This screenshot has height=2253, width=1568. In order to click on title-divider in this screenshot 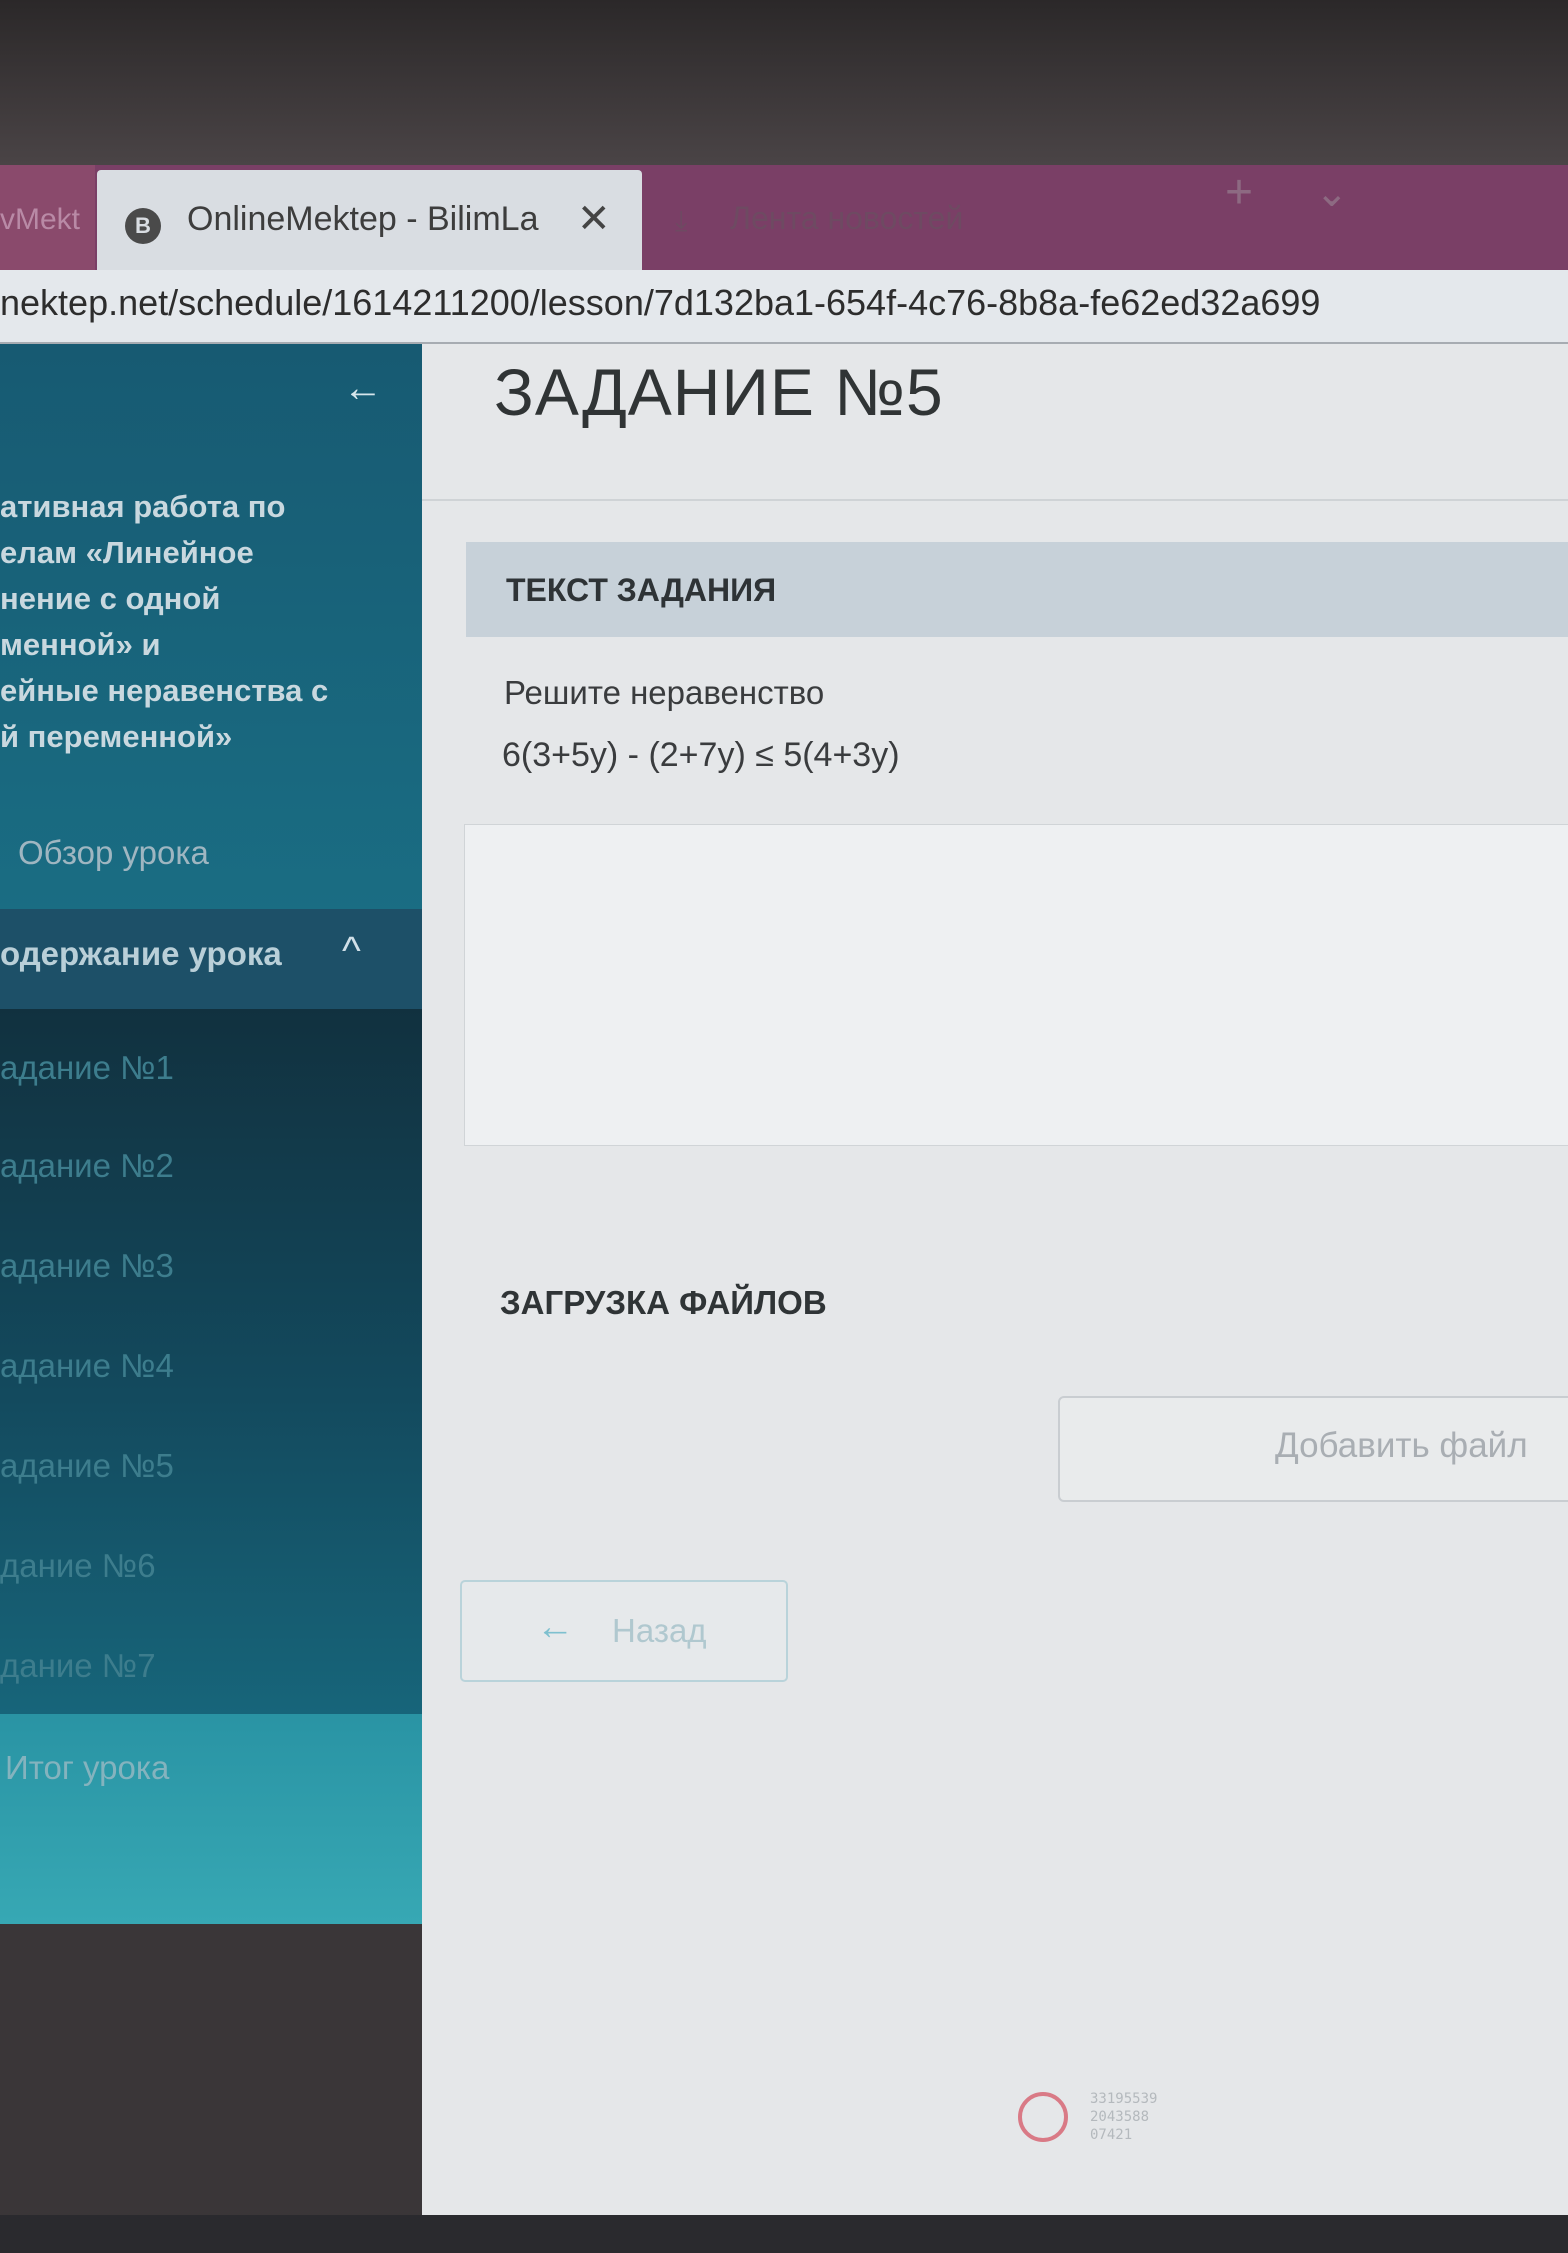, I will do `click(995, 500)`.